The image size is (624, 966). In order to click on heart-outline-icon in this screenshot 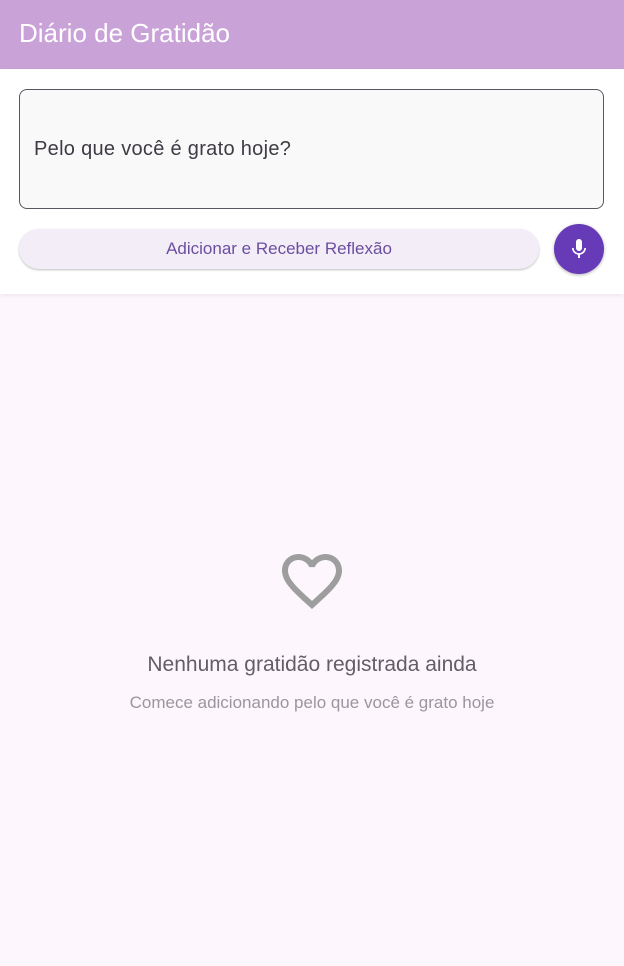, I will do `click(312, 582)`.